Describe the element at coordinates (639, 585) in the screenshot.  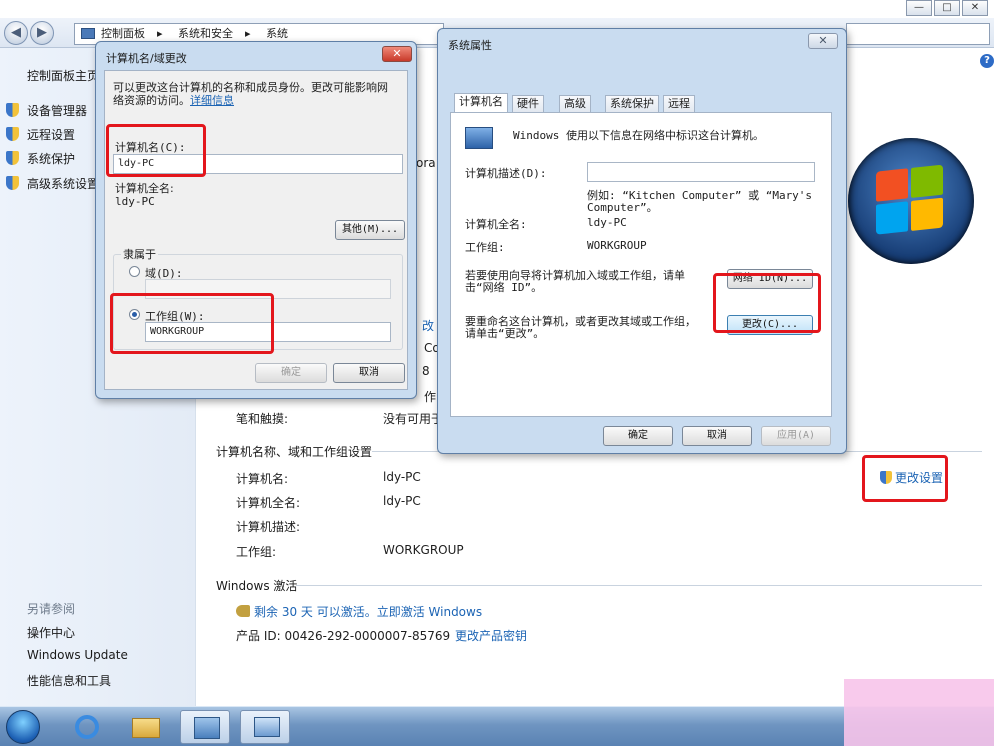
I see `section-divider` at that location.